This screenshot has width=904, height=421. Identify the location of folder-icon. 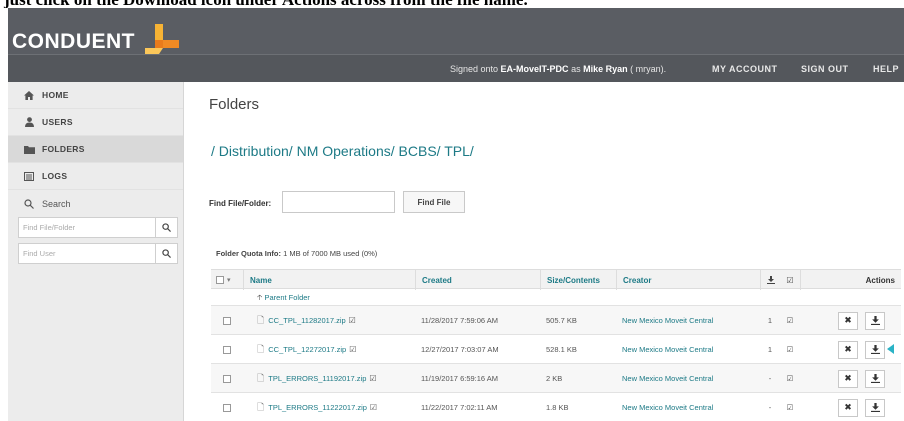
(29, 149).